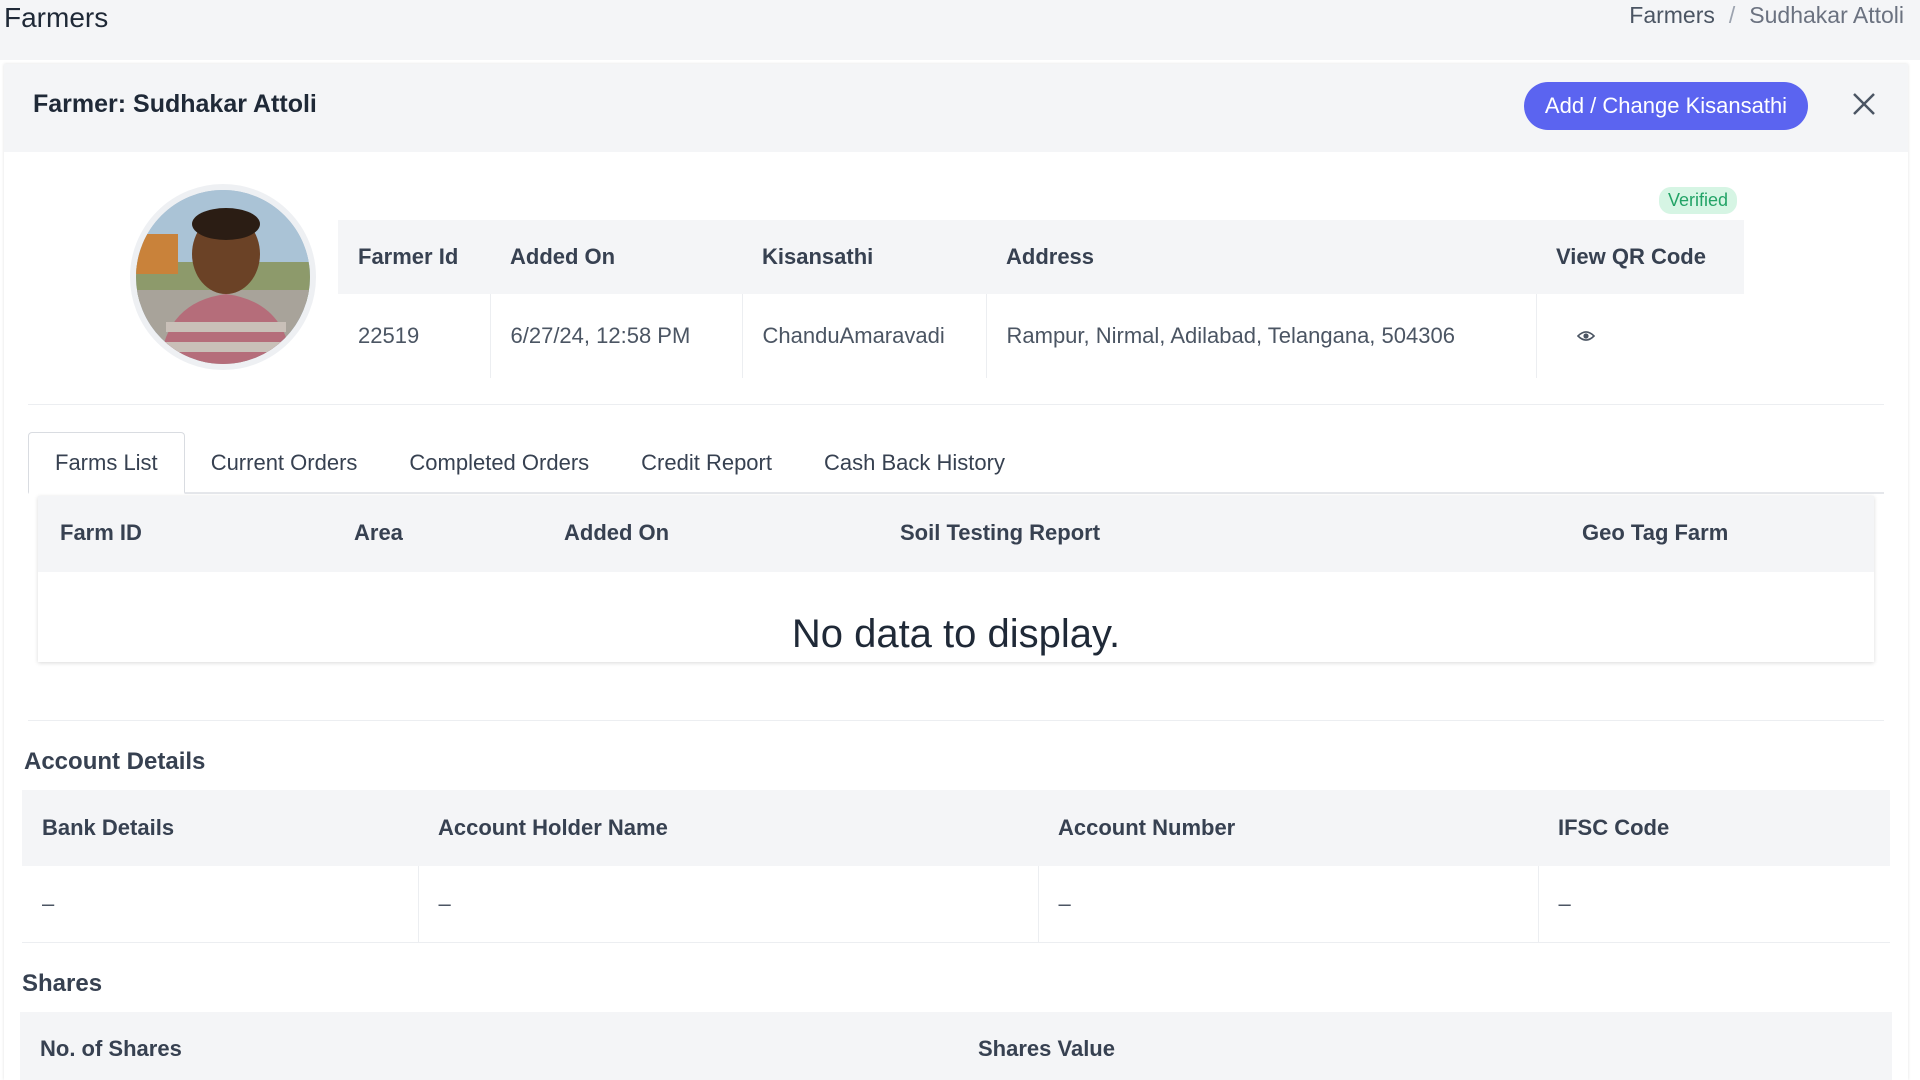 This screenshot has width=1920, height=1080. I want to click on close-button, so click(1864, 104).